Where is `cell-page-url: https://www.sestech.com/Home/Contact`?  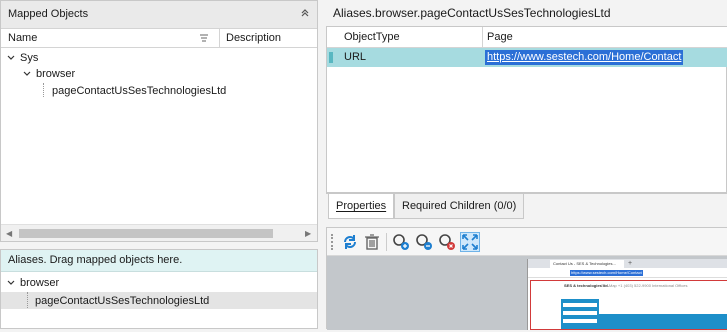 cell-page-url: https://www.sestech.com/Home/Contact is located at coordinates (584, 57).